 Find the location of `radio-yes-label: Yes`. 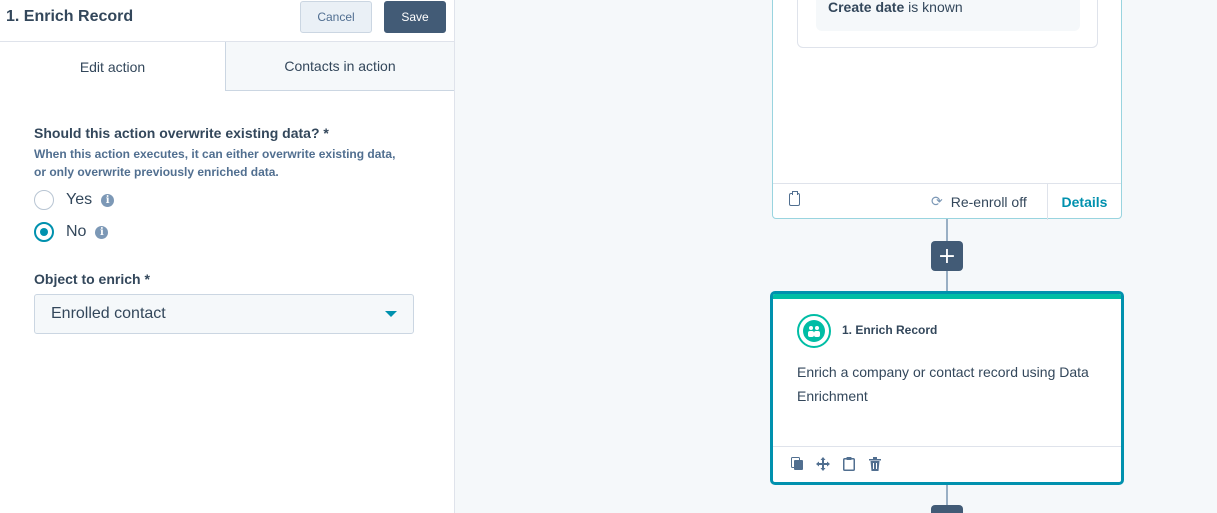

radio-yes-label: Yes is located at coordinates (79, 199).